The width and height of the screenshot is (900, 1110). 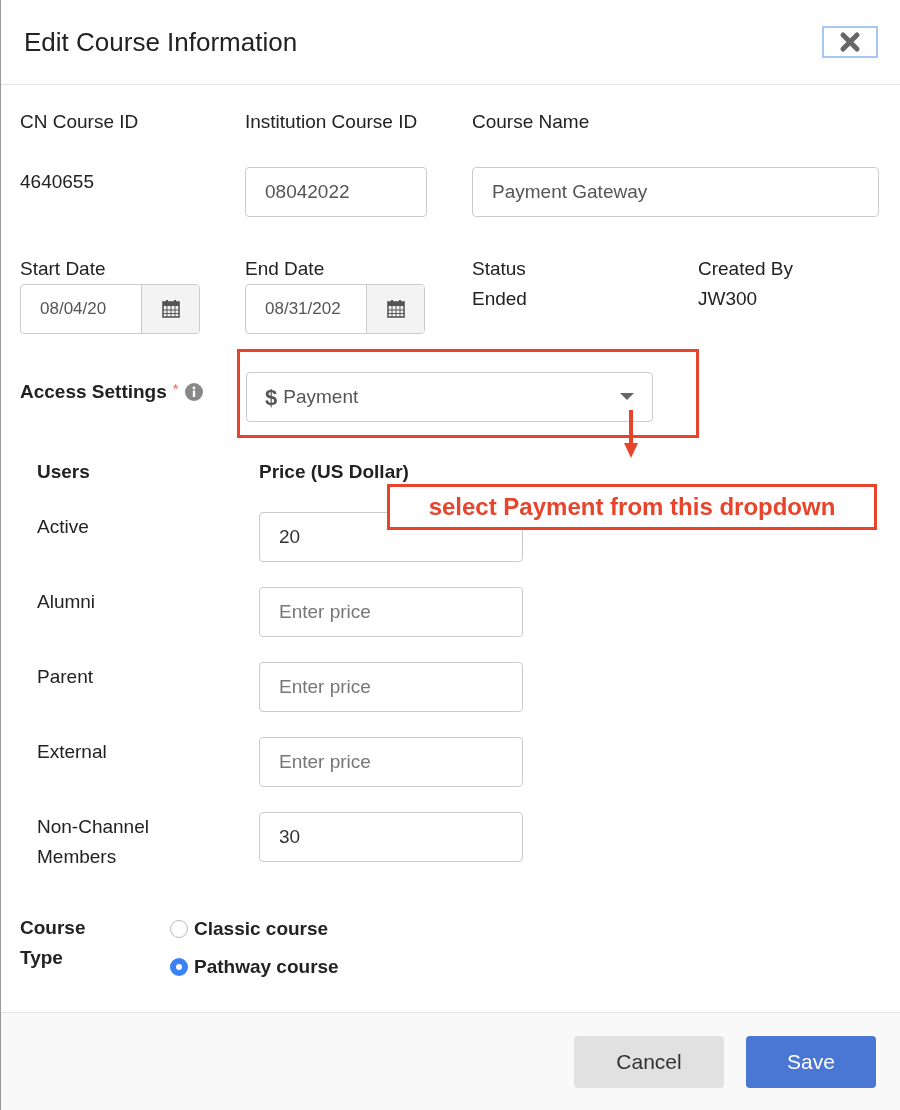 I want to click on save-button: Save, so click(x=811, y=1061).